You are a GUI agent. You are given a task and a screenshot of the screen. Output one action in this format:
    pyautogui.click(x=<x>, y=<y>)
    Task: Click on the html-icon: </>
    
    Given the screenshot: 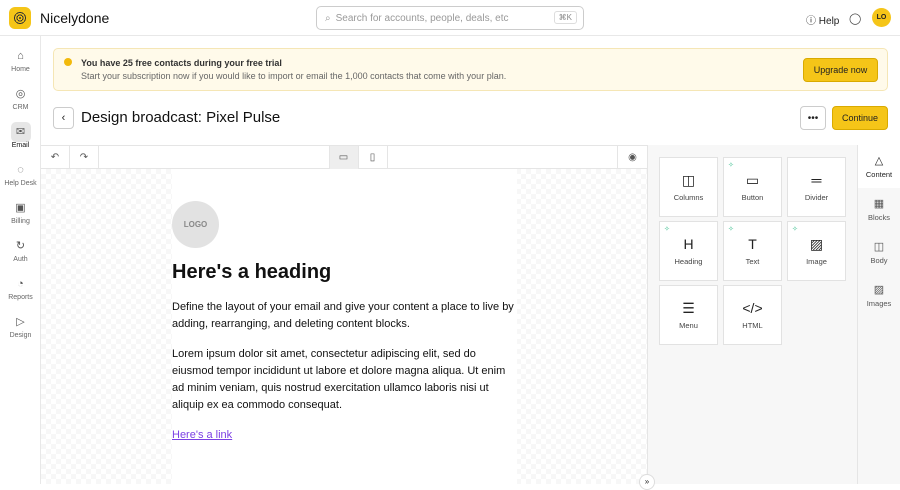 What is the action you would take?
    pyautogui.click(x=752, y=307)
    